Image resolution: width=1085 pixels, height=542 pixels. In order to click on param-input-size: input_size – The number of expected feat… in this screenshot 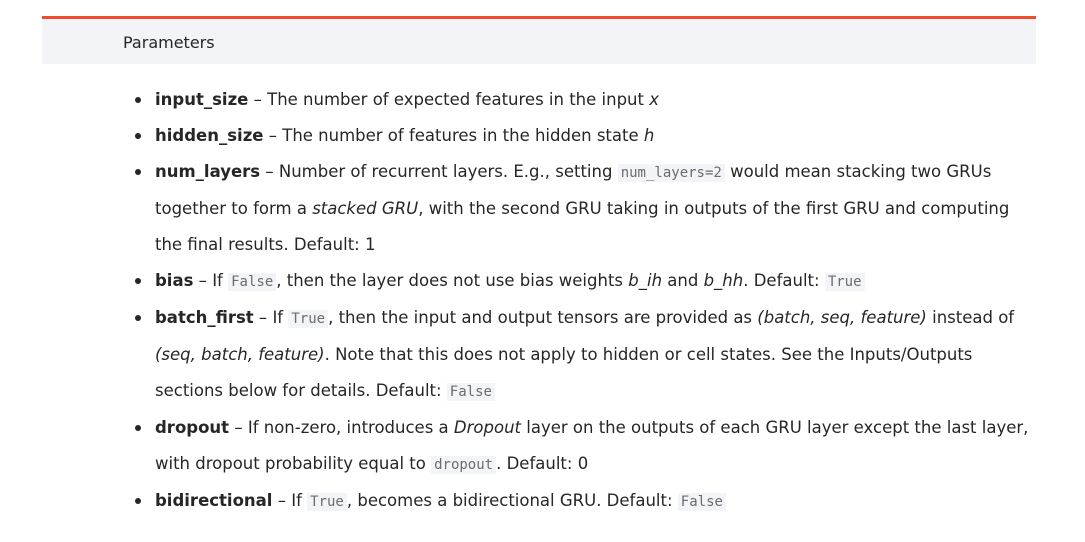, I will do `click(582, 100)`.